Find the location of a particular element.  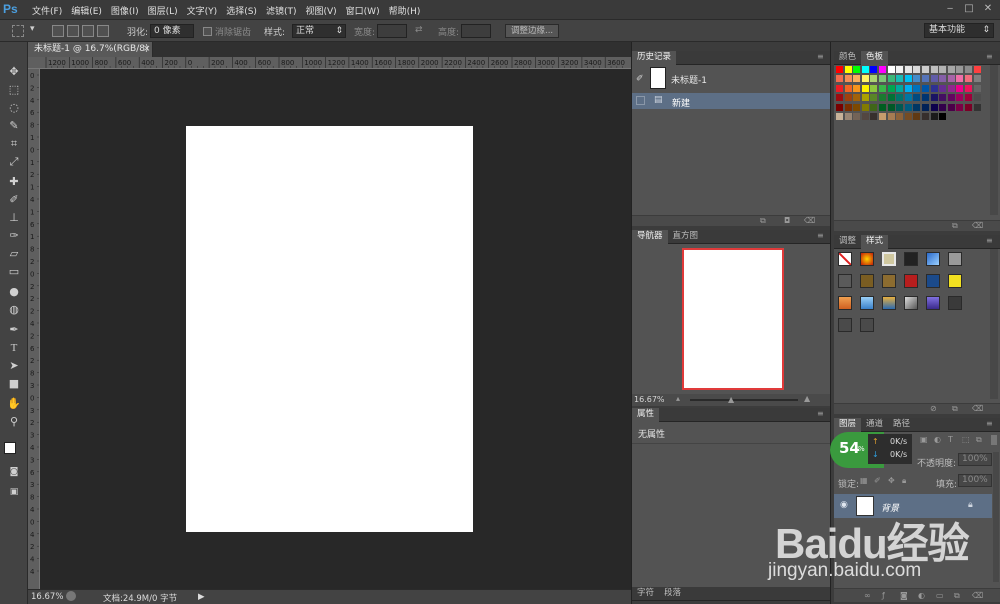

snapshot-thumbnail is located at coordinates (658, 78).